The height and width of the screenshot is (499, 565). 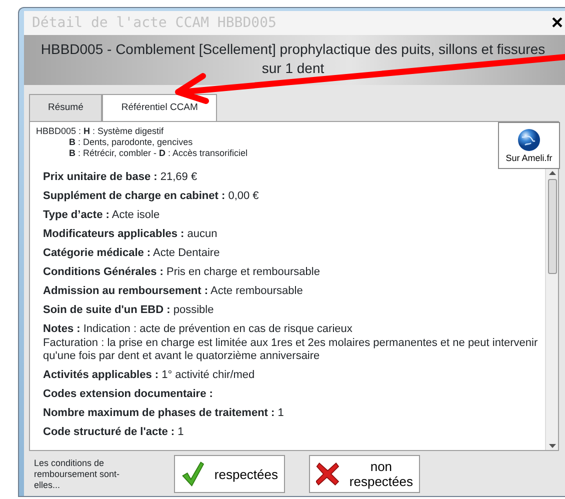 What do you see at coordinates (130, 235) in the screenshot?
I see `field-text: Modificateurs applicables : aucun` at bounding box center [130, 235].